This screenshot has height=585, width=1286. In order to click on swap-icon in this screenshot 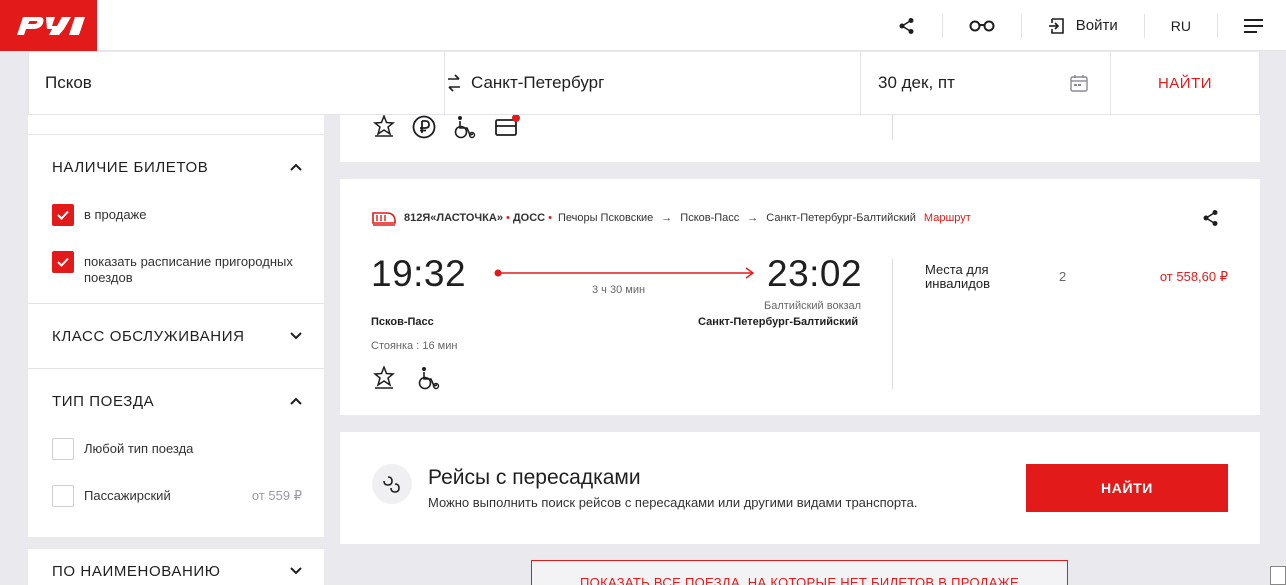, I will do `click(454, 83)`.